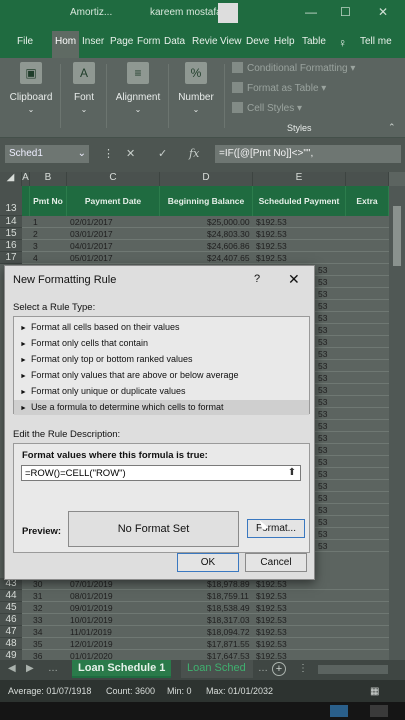 The height and width of the screenshot is (720, 405). Describe the element at coordinates (91, 632) in the screenshot. I see `payment-date-cell: 11/01/2019` at that location.